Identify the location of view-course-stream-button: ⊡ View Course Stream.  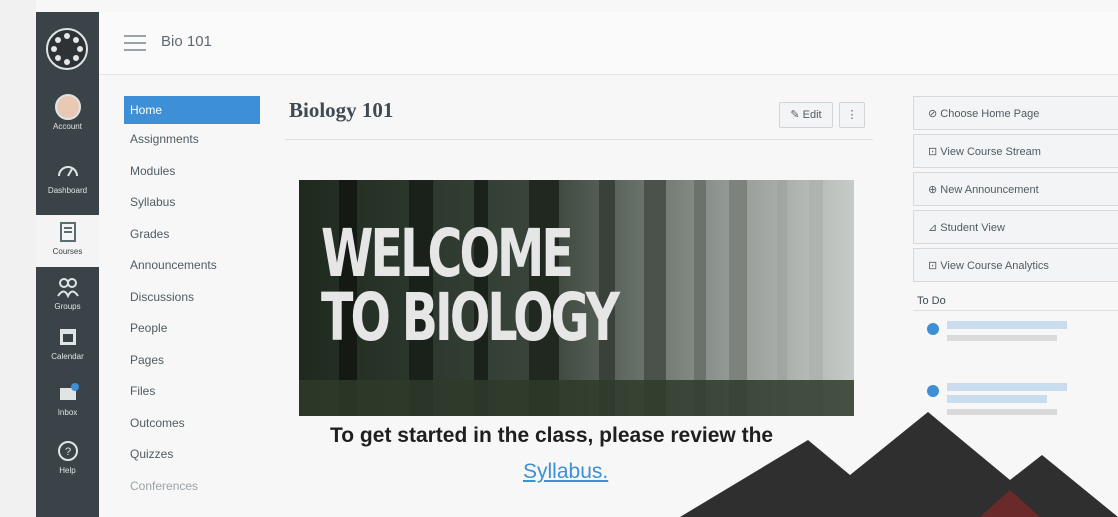
(1015, 151).